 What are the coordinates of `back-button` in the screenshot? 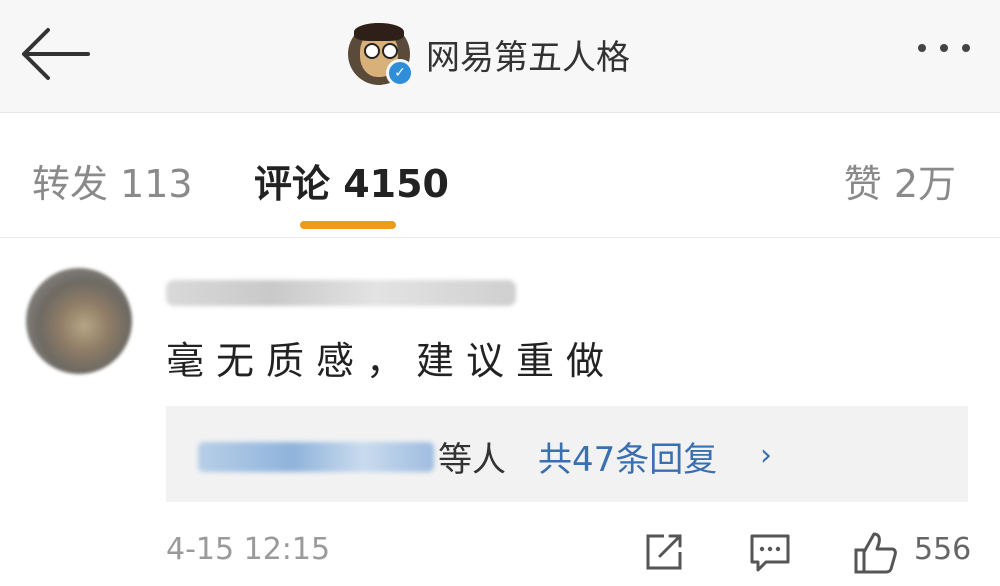 It's located at (54, 54).